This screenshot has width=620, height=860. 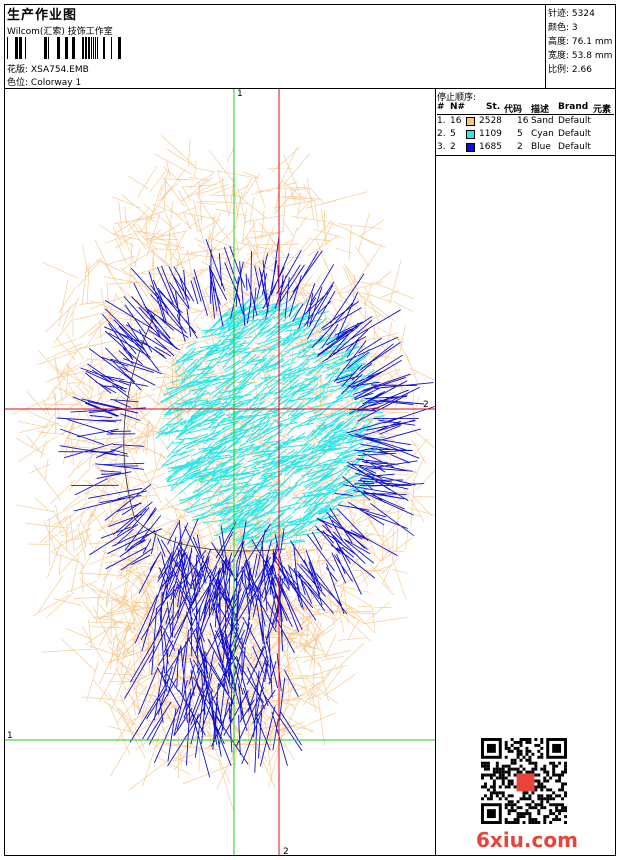 I want to click on watermark-logo: 6xiu.com, so click(x=527, y=840).